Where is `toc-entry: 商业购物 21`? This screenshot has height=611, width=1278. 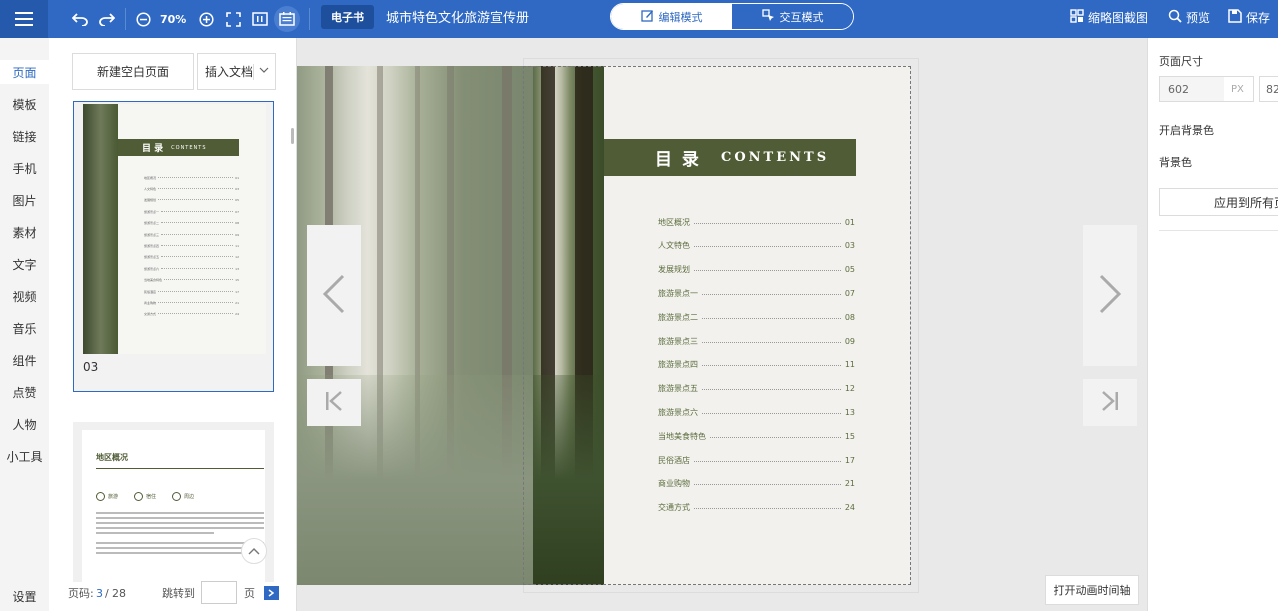 toc-entry: 商业购物 21 is located at coordinates (756, 484).